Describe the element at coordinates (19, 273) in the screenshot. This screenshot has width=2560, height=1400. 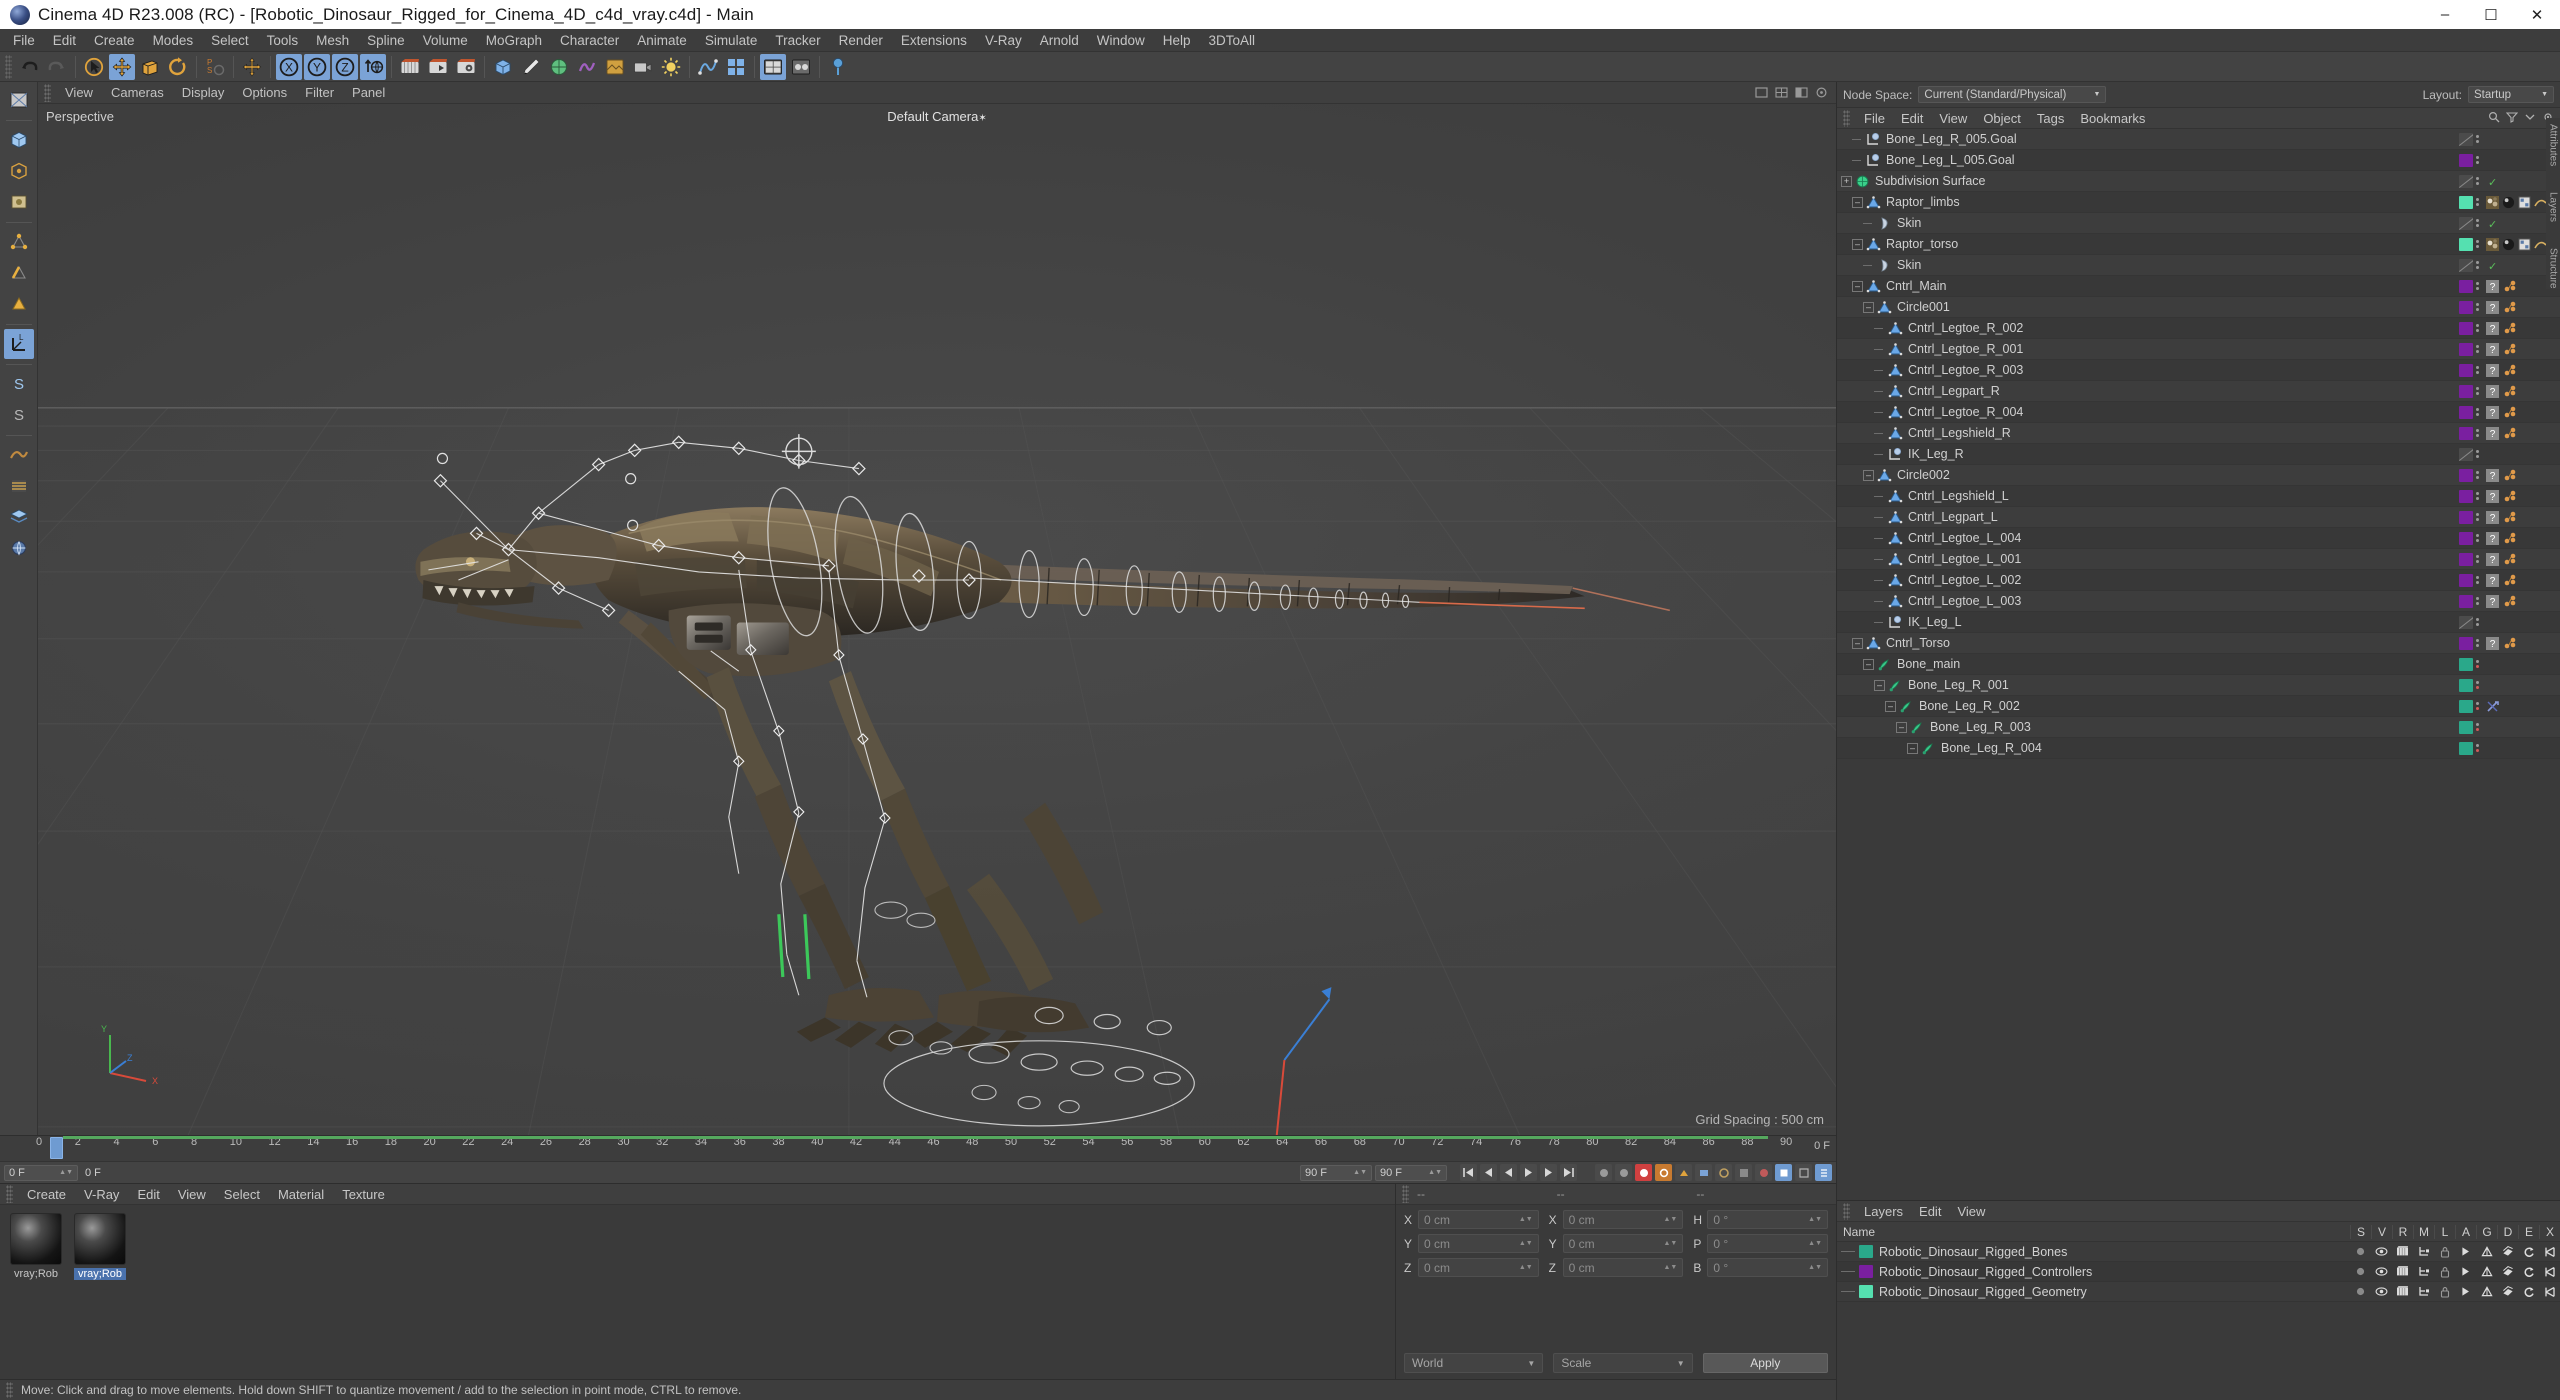
I see `edge-mode-button` at that location.